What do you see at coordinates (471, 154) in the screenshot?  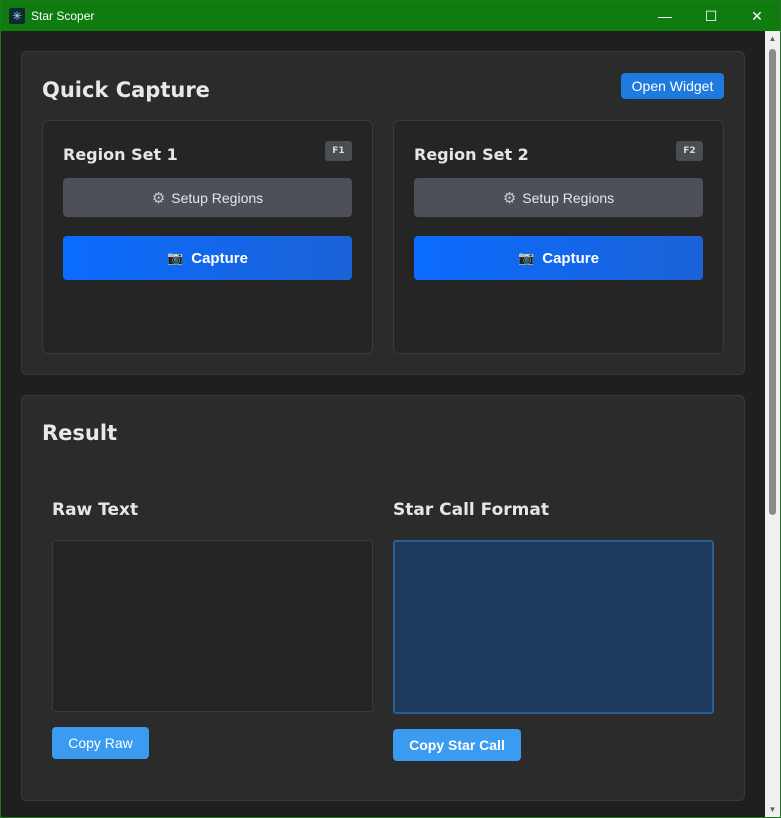 I see `region-set-2-title: Region Set 2` at bounding box center [471, 154].